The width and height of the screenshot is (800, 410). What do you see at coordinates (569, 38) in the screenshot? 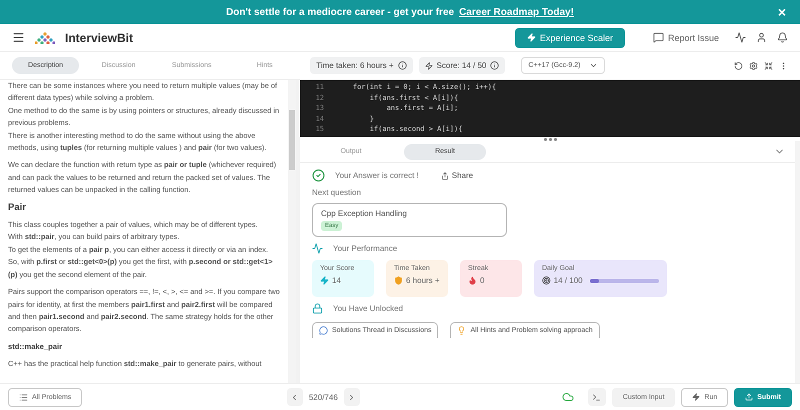
I see `experience-scaler-button: Experience Scaler` at bounding box center [569, 38].